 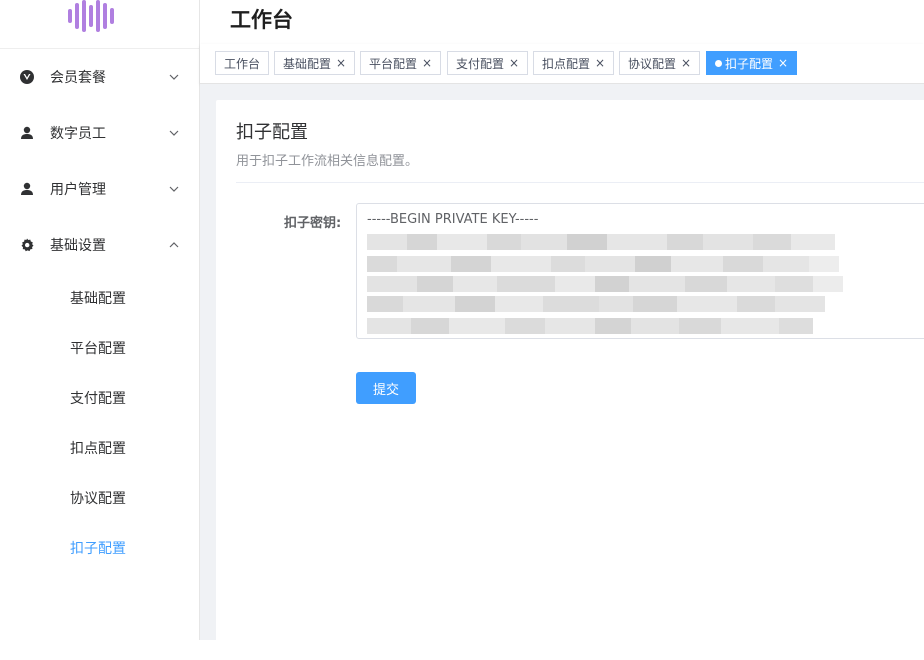 I want to click on tag-label: 协议配置, so click(x=652, y=63).